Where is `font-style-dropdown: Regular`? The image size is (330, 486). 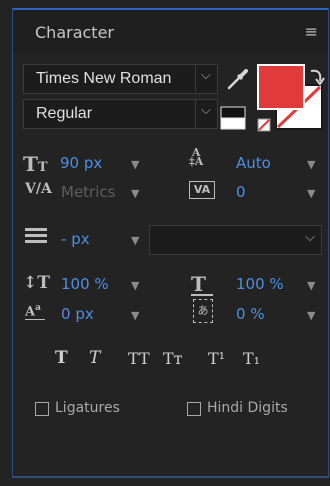
font-style-dropdown: Regular is located at coordinates (109, 114).